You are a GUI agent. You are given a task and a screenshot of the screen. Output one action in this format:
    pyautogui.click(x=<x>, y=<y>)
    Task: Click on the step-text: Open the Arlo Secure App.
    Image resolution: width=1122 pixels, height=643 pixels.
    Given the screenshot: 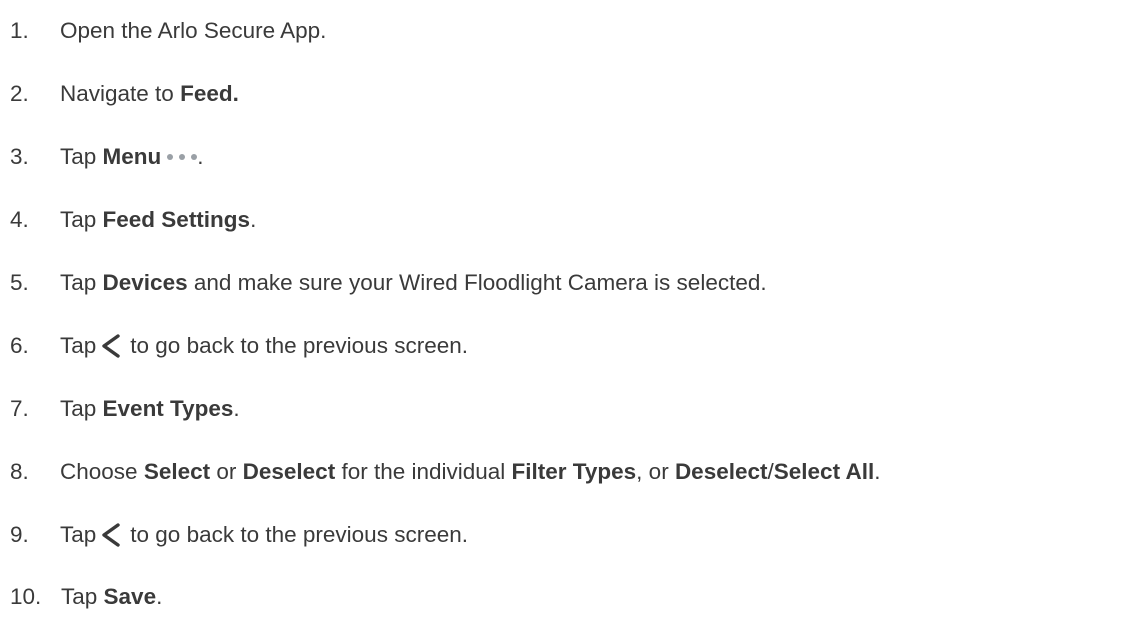 What is the action you would take?
    pyautogui.click(x=193, y=31)
    